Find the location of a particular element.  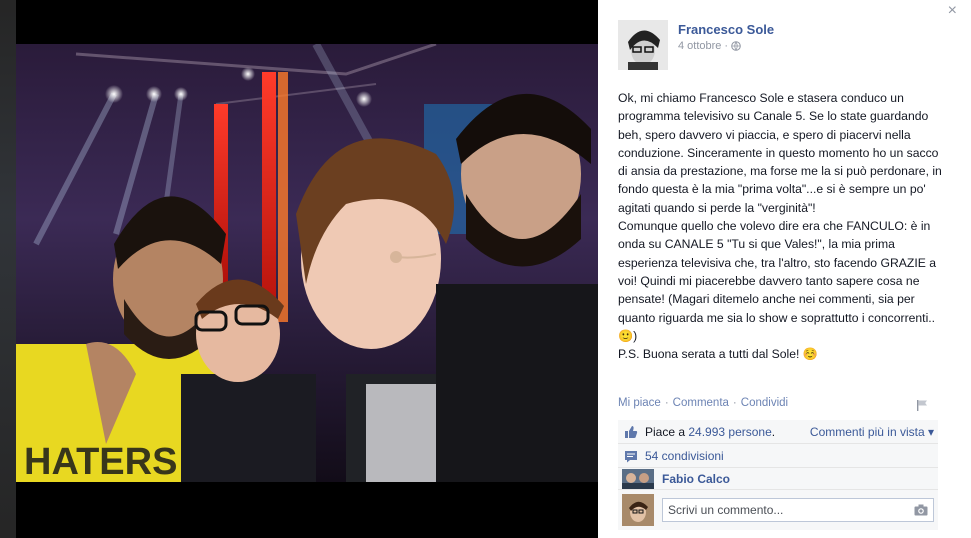

author-name-link: Francesco Sole is located at coordinates (726, 29).